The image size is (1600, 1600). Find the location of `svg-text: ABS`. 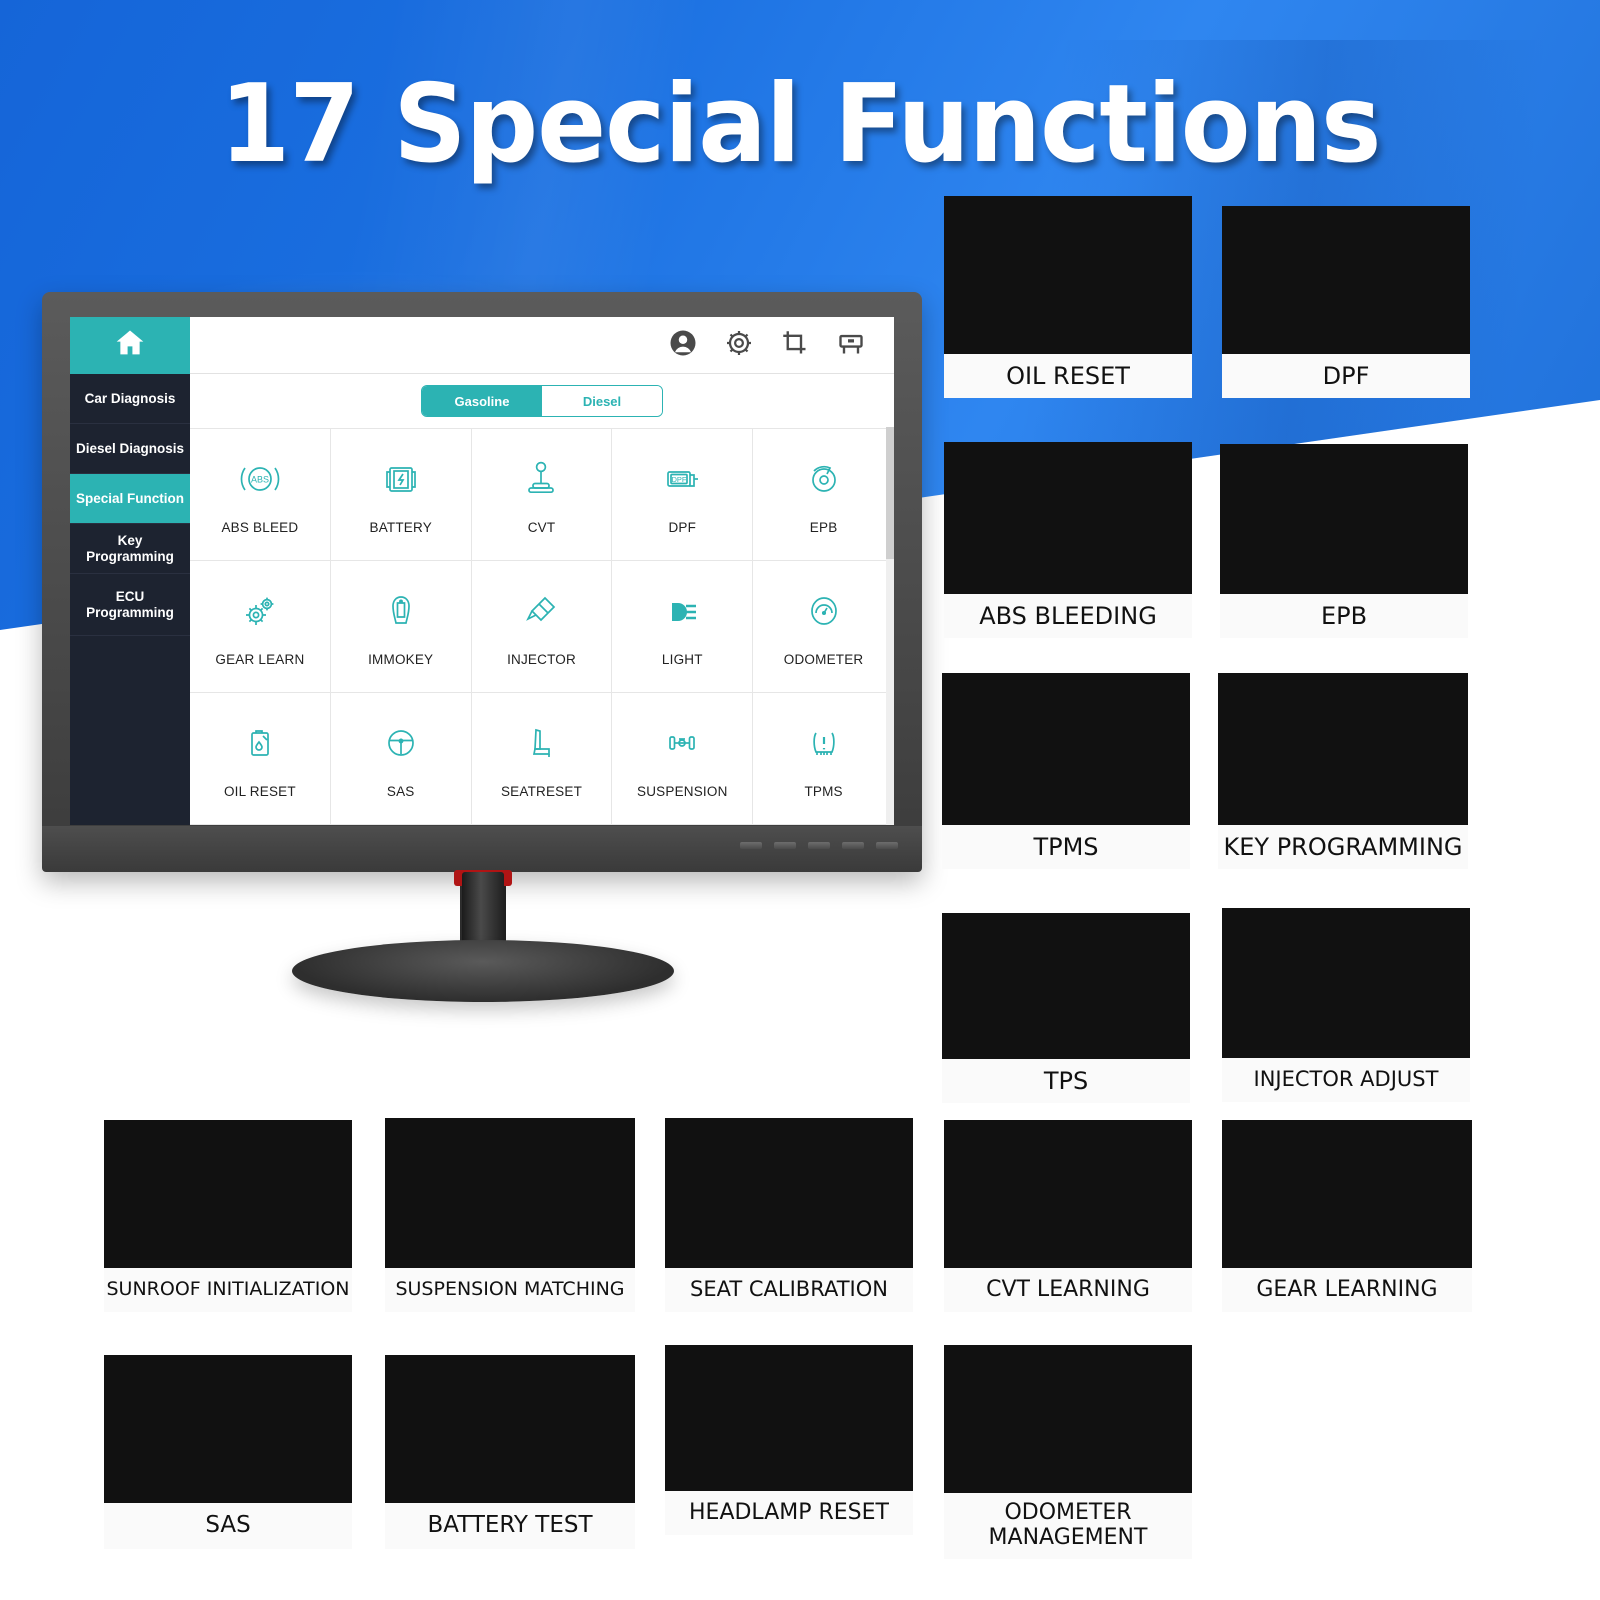

svg-text: ABS is located at coordinates (260, 479).